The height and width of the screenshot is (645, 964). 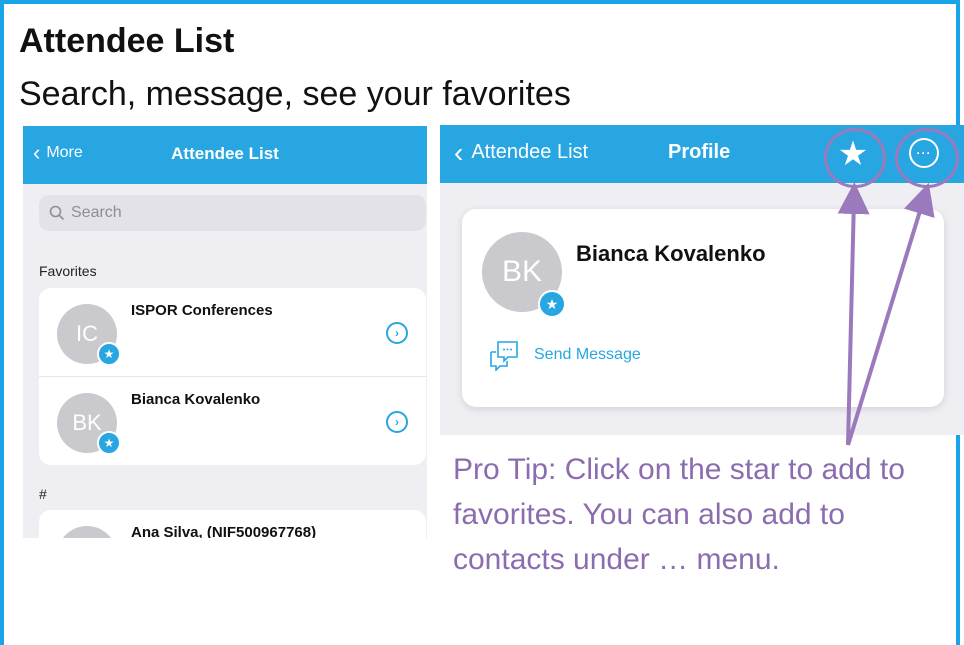 I want to click on search-icon, so click(x=57, y=213).